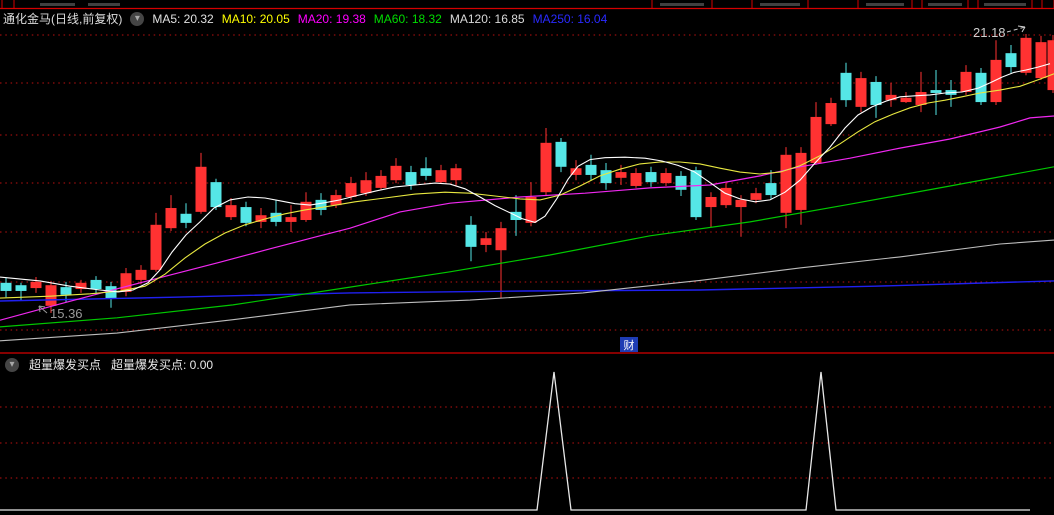  I want to click on stock-title: 通化金马(日线,前复权), so click(63, 19).